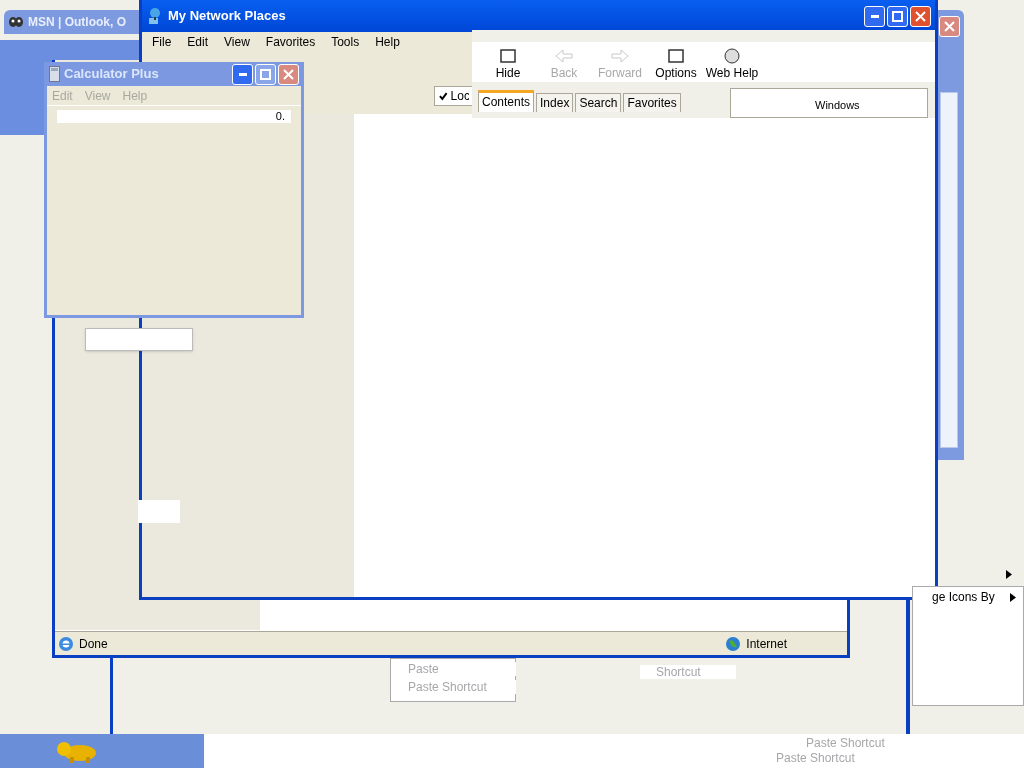 This screenshot has height=768, width=1024. What do you see at coordinates (387, 42) in the screenshot?
I see `menu-item: Help` at bounding box center [387, 42].